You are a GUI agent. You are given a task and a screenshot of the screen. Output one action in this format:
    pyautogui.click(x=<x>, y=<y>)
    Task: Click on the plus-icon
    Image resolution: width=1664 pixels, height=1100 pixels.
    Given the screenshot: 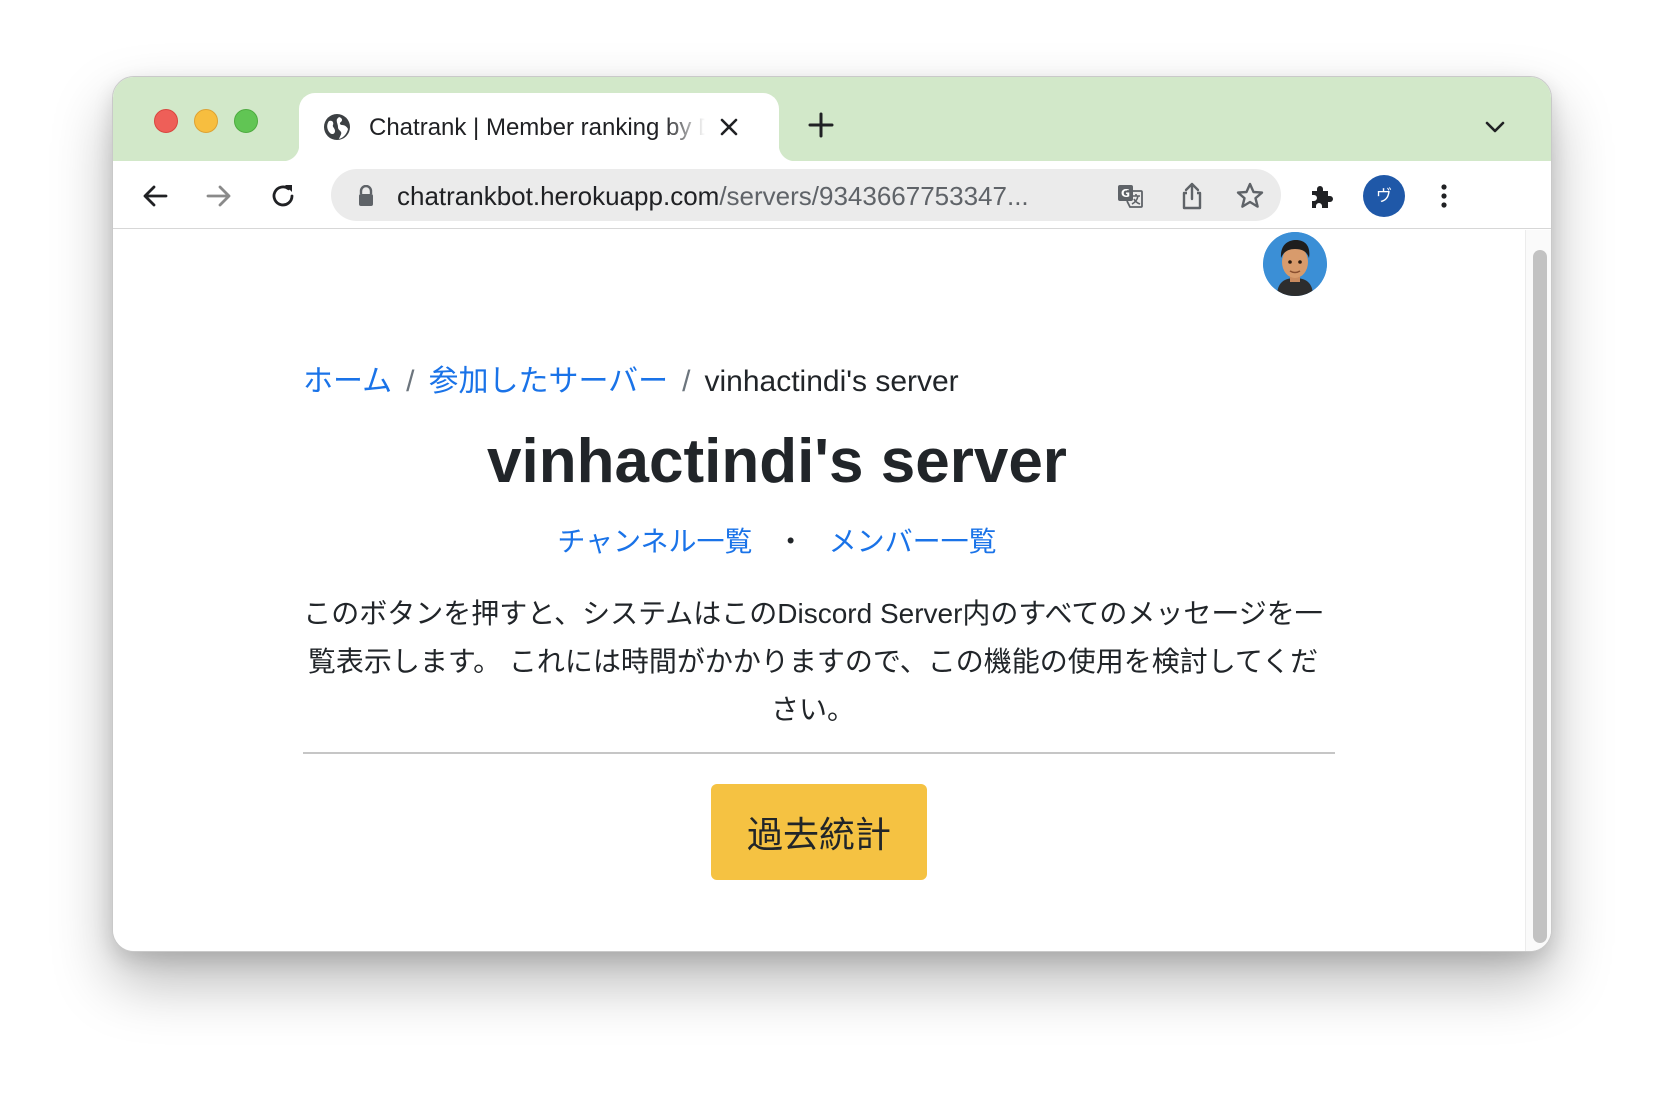 What is the action you would take?
    pyautogui.click(x=821, y=125)
    